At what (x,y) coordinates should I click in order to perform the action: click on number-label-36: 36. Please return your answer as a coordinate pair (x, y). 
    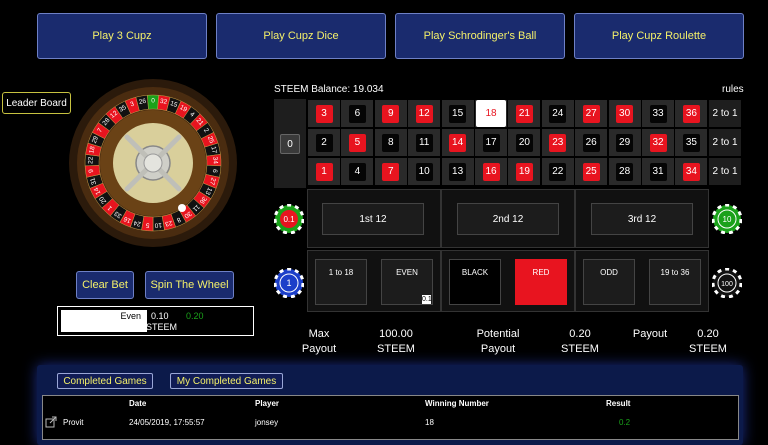
    Looking at the image, I should click on (691, 113).